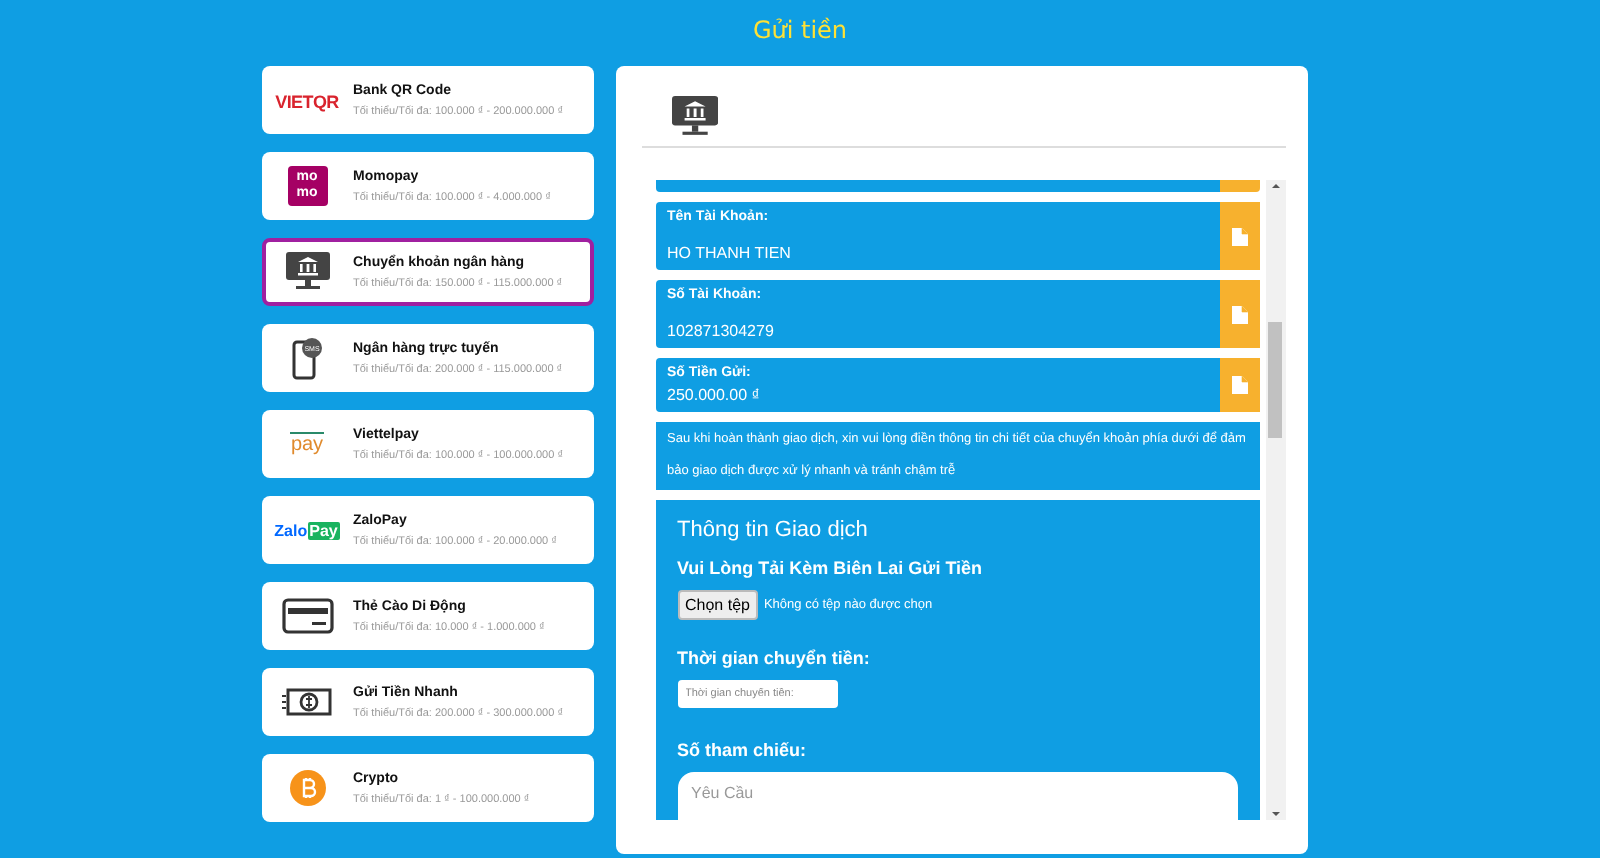 The width and height of the screenshot is (1600, 858). Describe the element at coordinates (743, 750) in the screenshot. I see `reference-label: Số tham chiếu:` at that location.